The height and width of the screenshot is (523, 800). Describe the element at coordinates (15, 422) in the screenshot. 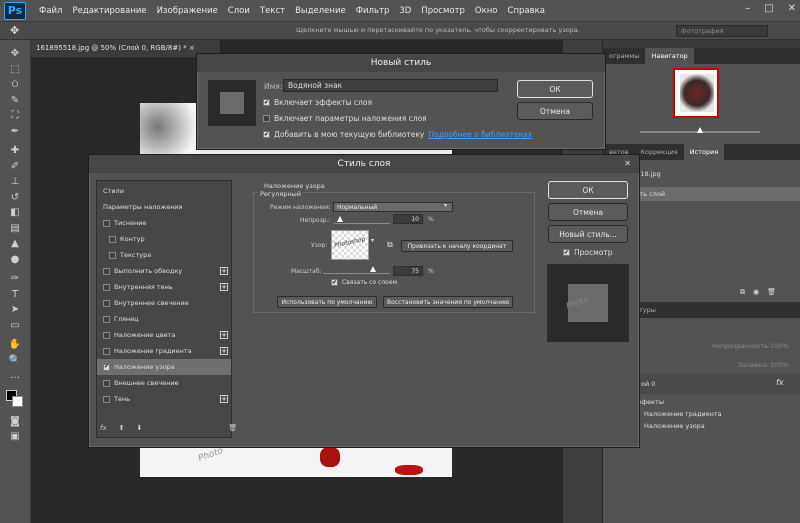

I see `quick-mask-icon: ◙` at that location.